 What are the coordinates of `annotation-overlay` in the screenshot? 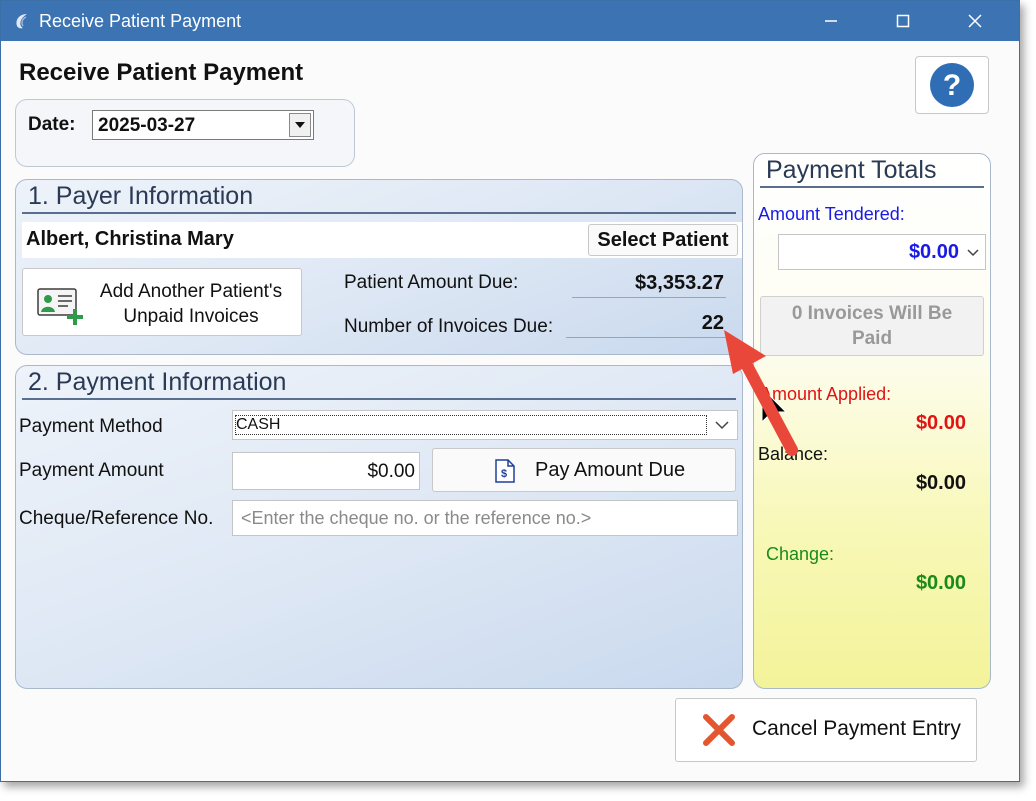 It's located at (761, 393).